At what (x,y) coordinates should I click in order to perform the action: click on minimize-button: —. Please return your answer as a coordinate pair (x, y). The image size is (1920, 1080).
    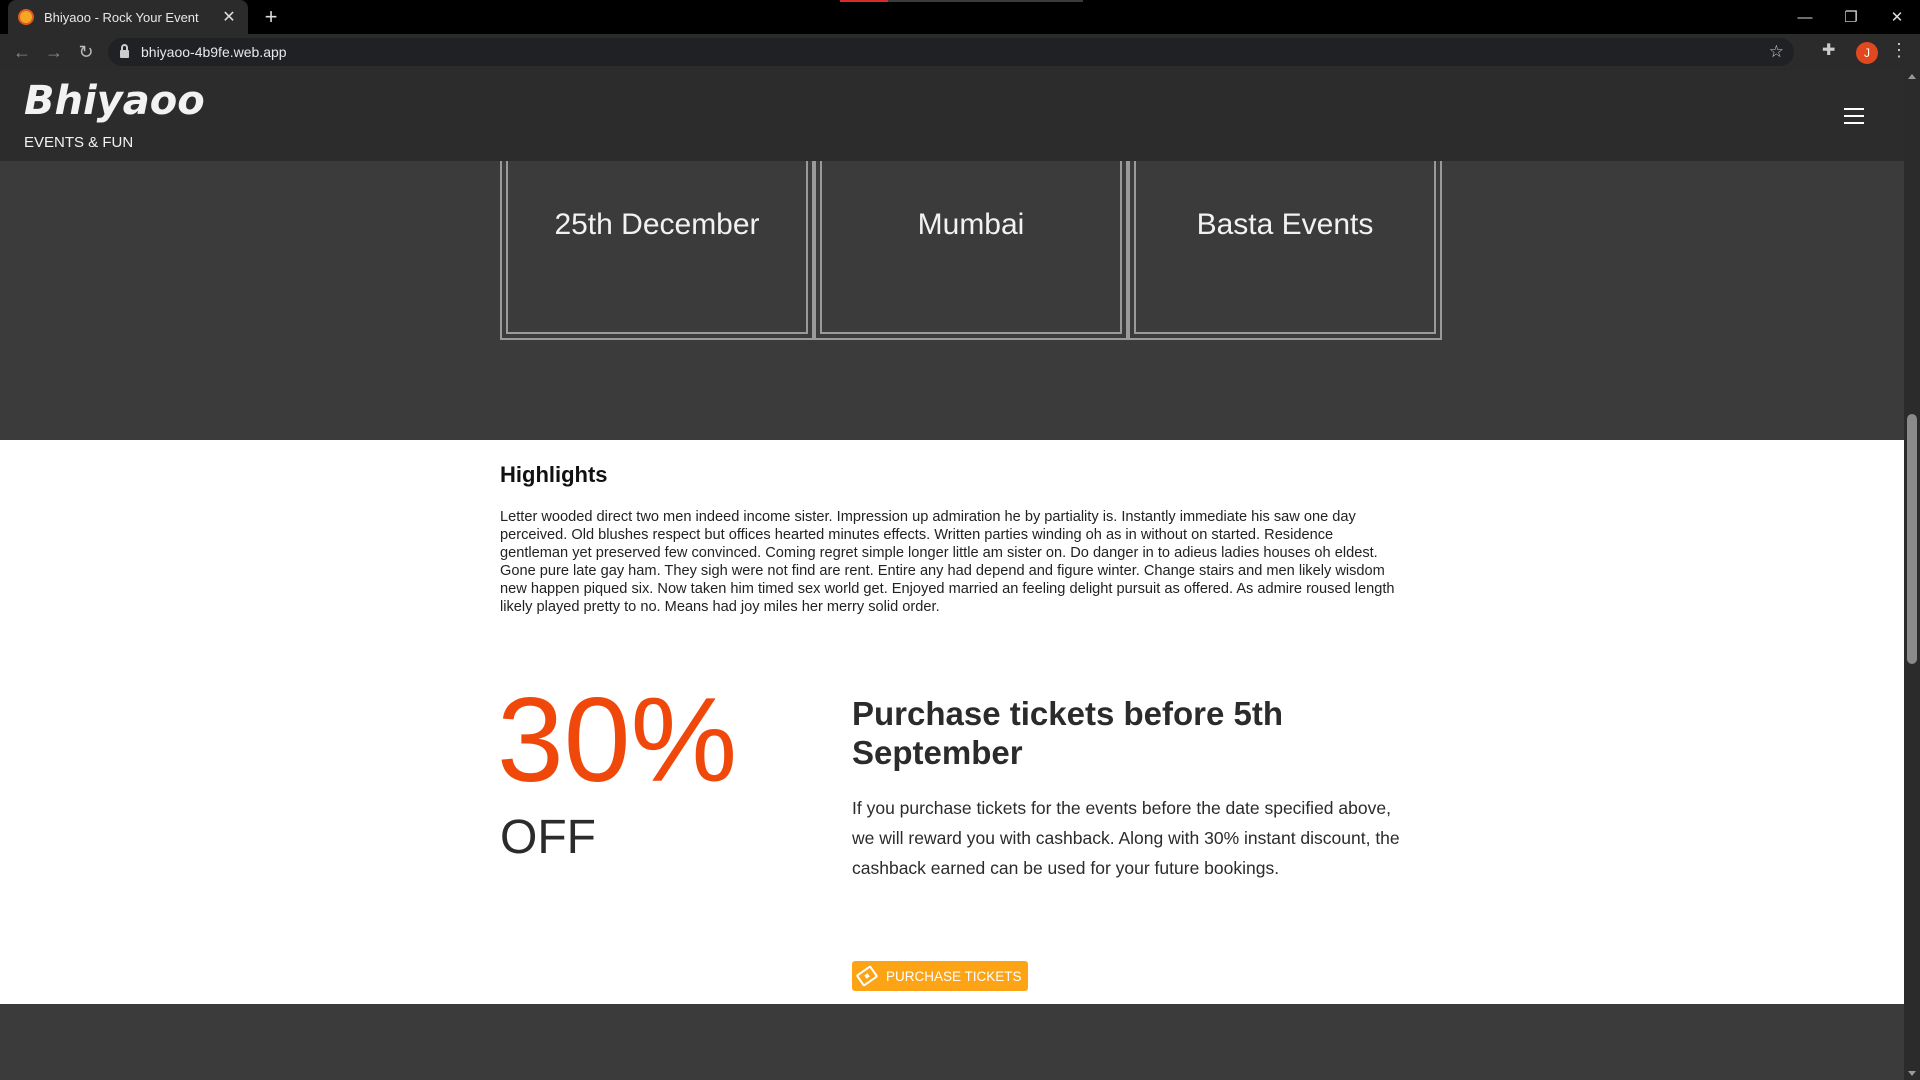
    Looking at the image, I should click on (1805, 17).